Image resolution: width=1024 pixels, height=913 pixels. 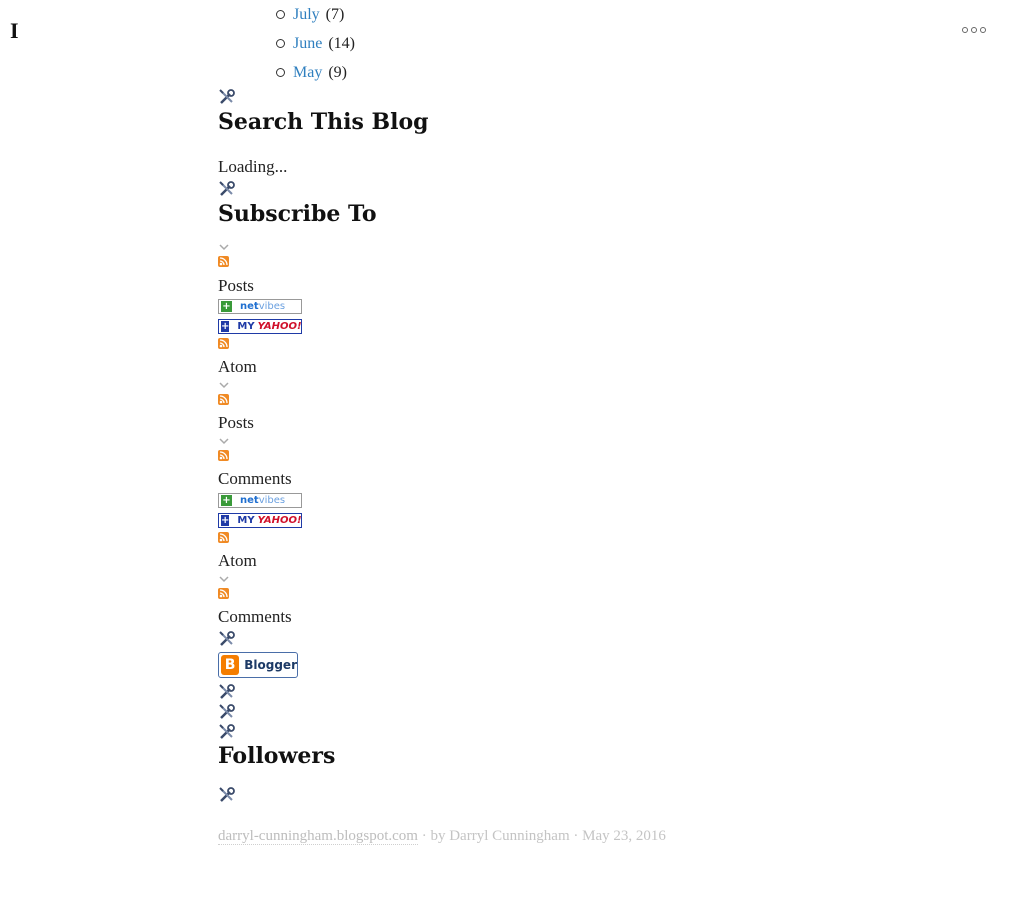 I want to click on more-options-button, so click(x=974, y=30).